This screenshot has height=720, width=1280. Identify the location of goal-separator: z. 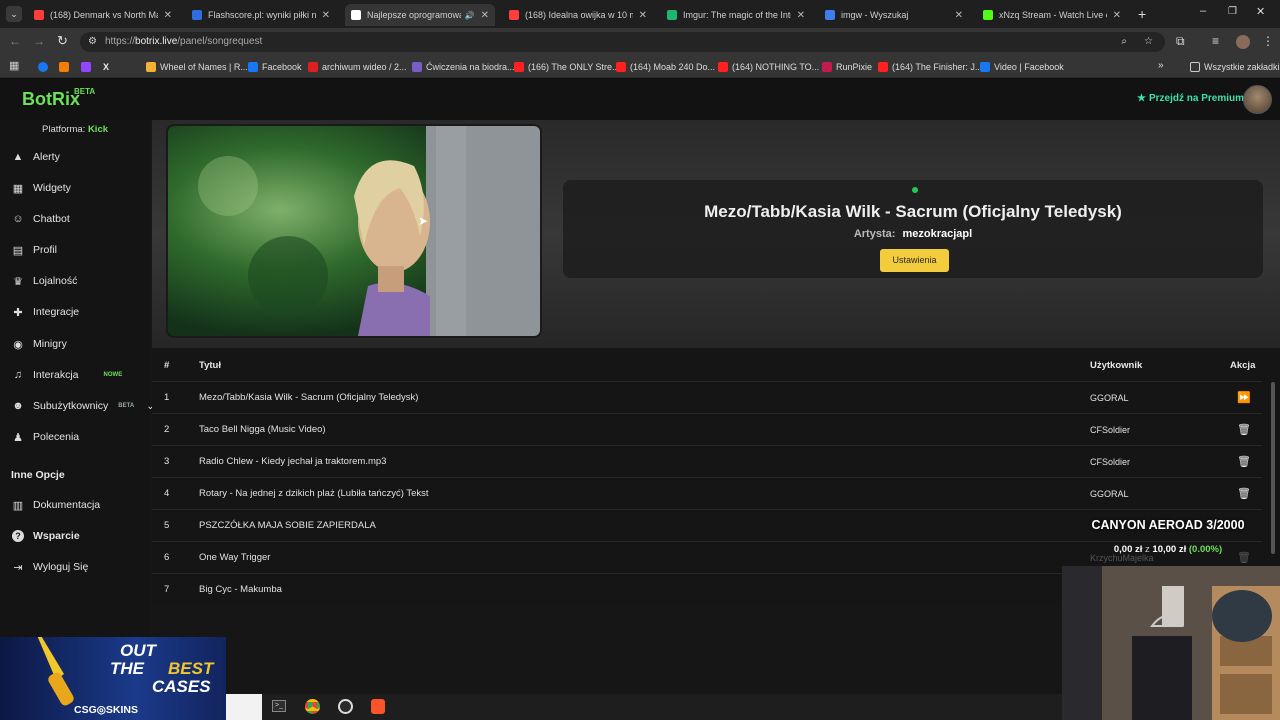
(1147, 549).